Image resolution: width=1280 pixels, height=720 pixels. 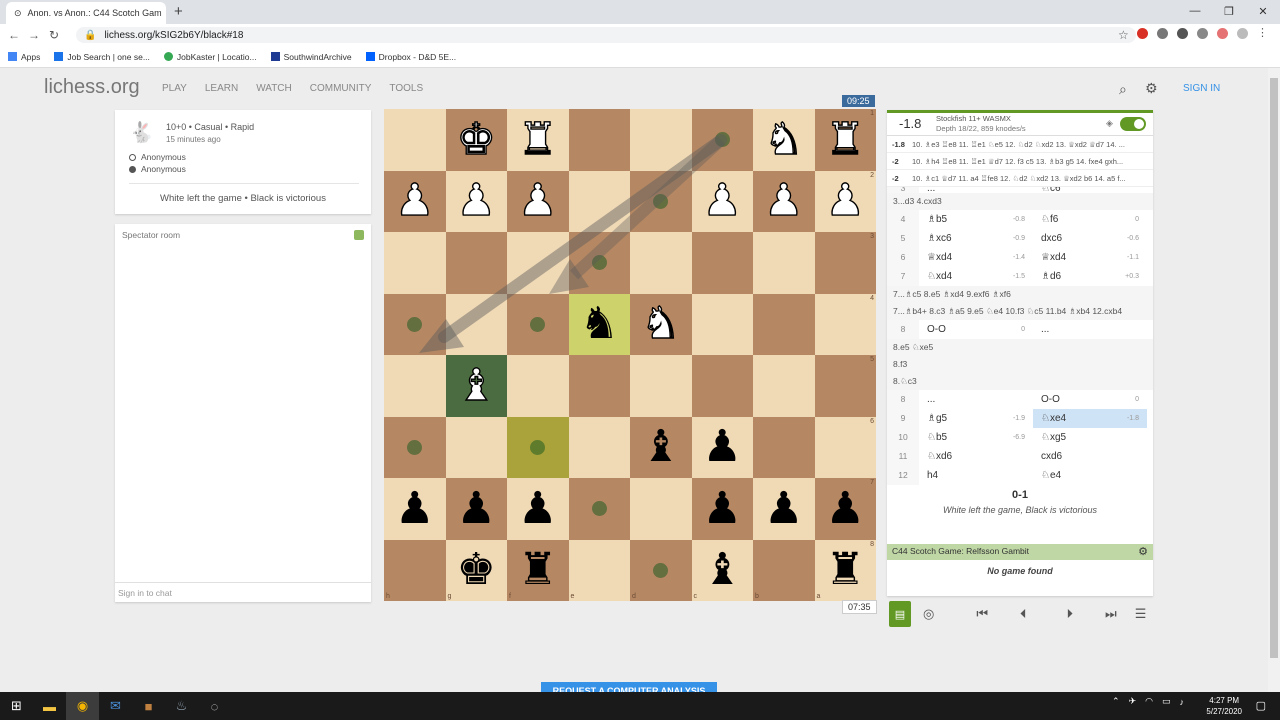 I want to click on bookmark-apps: Apps, so click(x=24, y=57).